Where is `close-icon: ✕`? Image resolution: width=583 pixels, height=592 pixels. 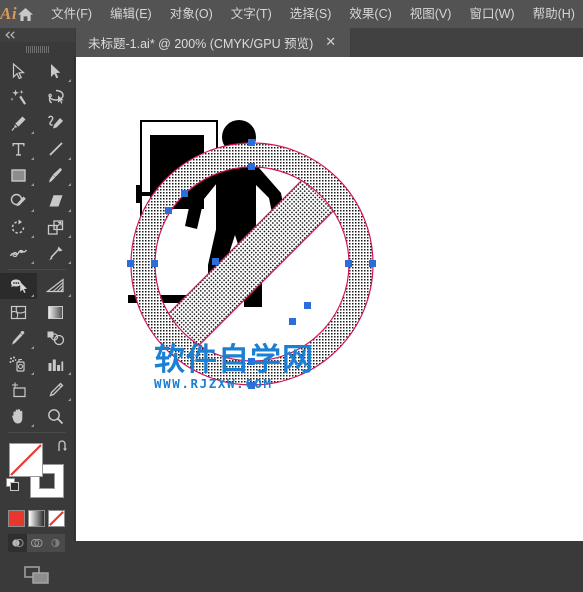 close-icon: ✕ is located at coordinates (330, 42).